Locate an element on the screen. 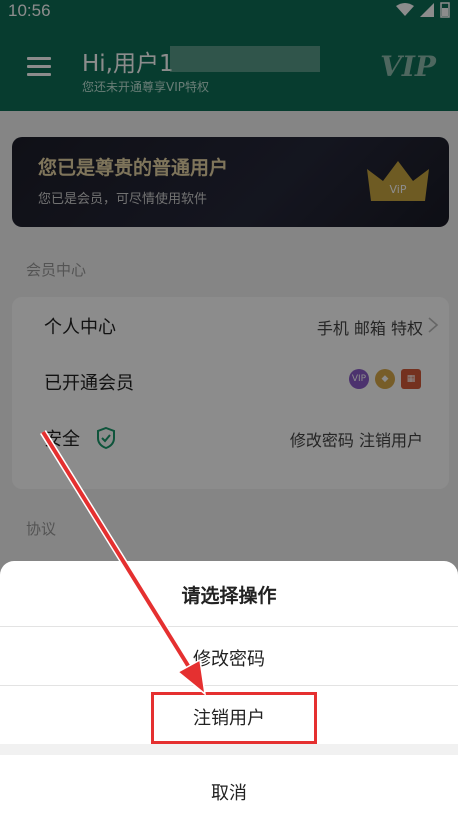 The image size is (458, 820). highlight-box is located at coordinates (234, 718).